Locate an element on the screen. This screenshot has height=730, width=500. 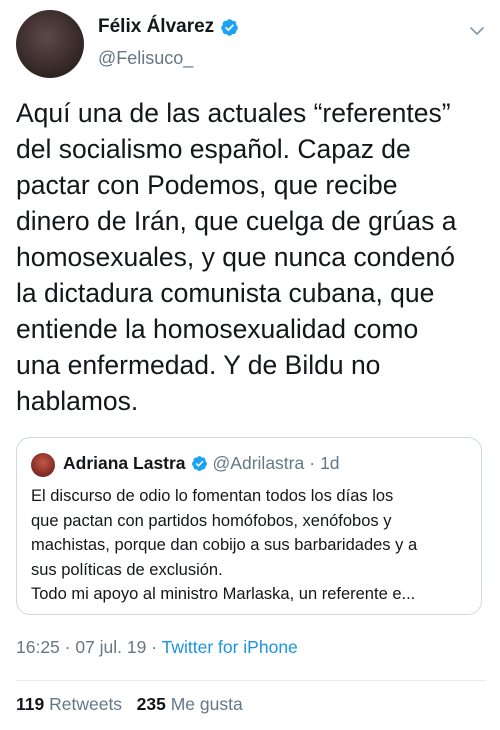
stats-divider is located at coordinates (251, 680).